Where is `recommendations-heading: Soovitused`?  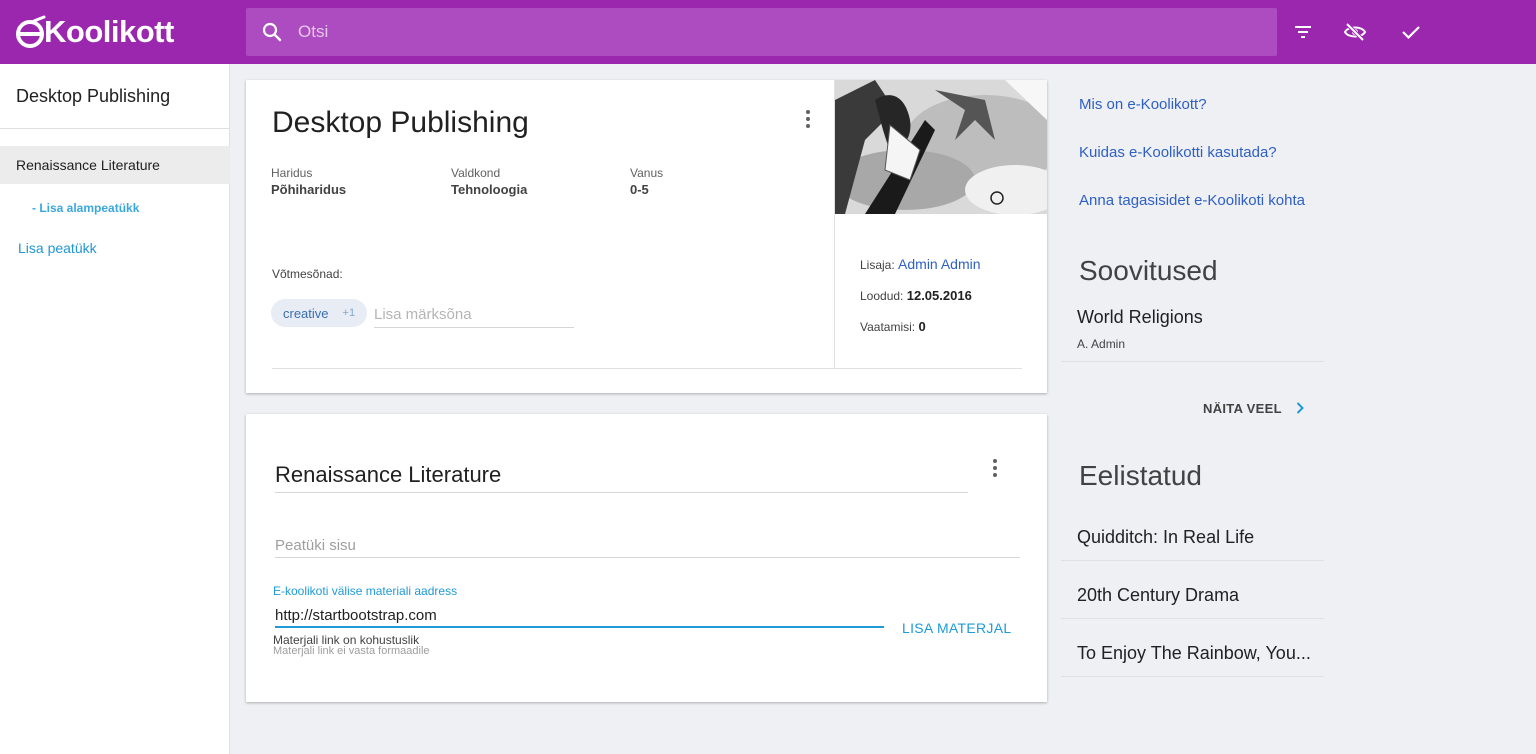
recommendations-heading: Soovitused is located at coordinates (1148, 270).